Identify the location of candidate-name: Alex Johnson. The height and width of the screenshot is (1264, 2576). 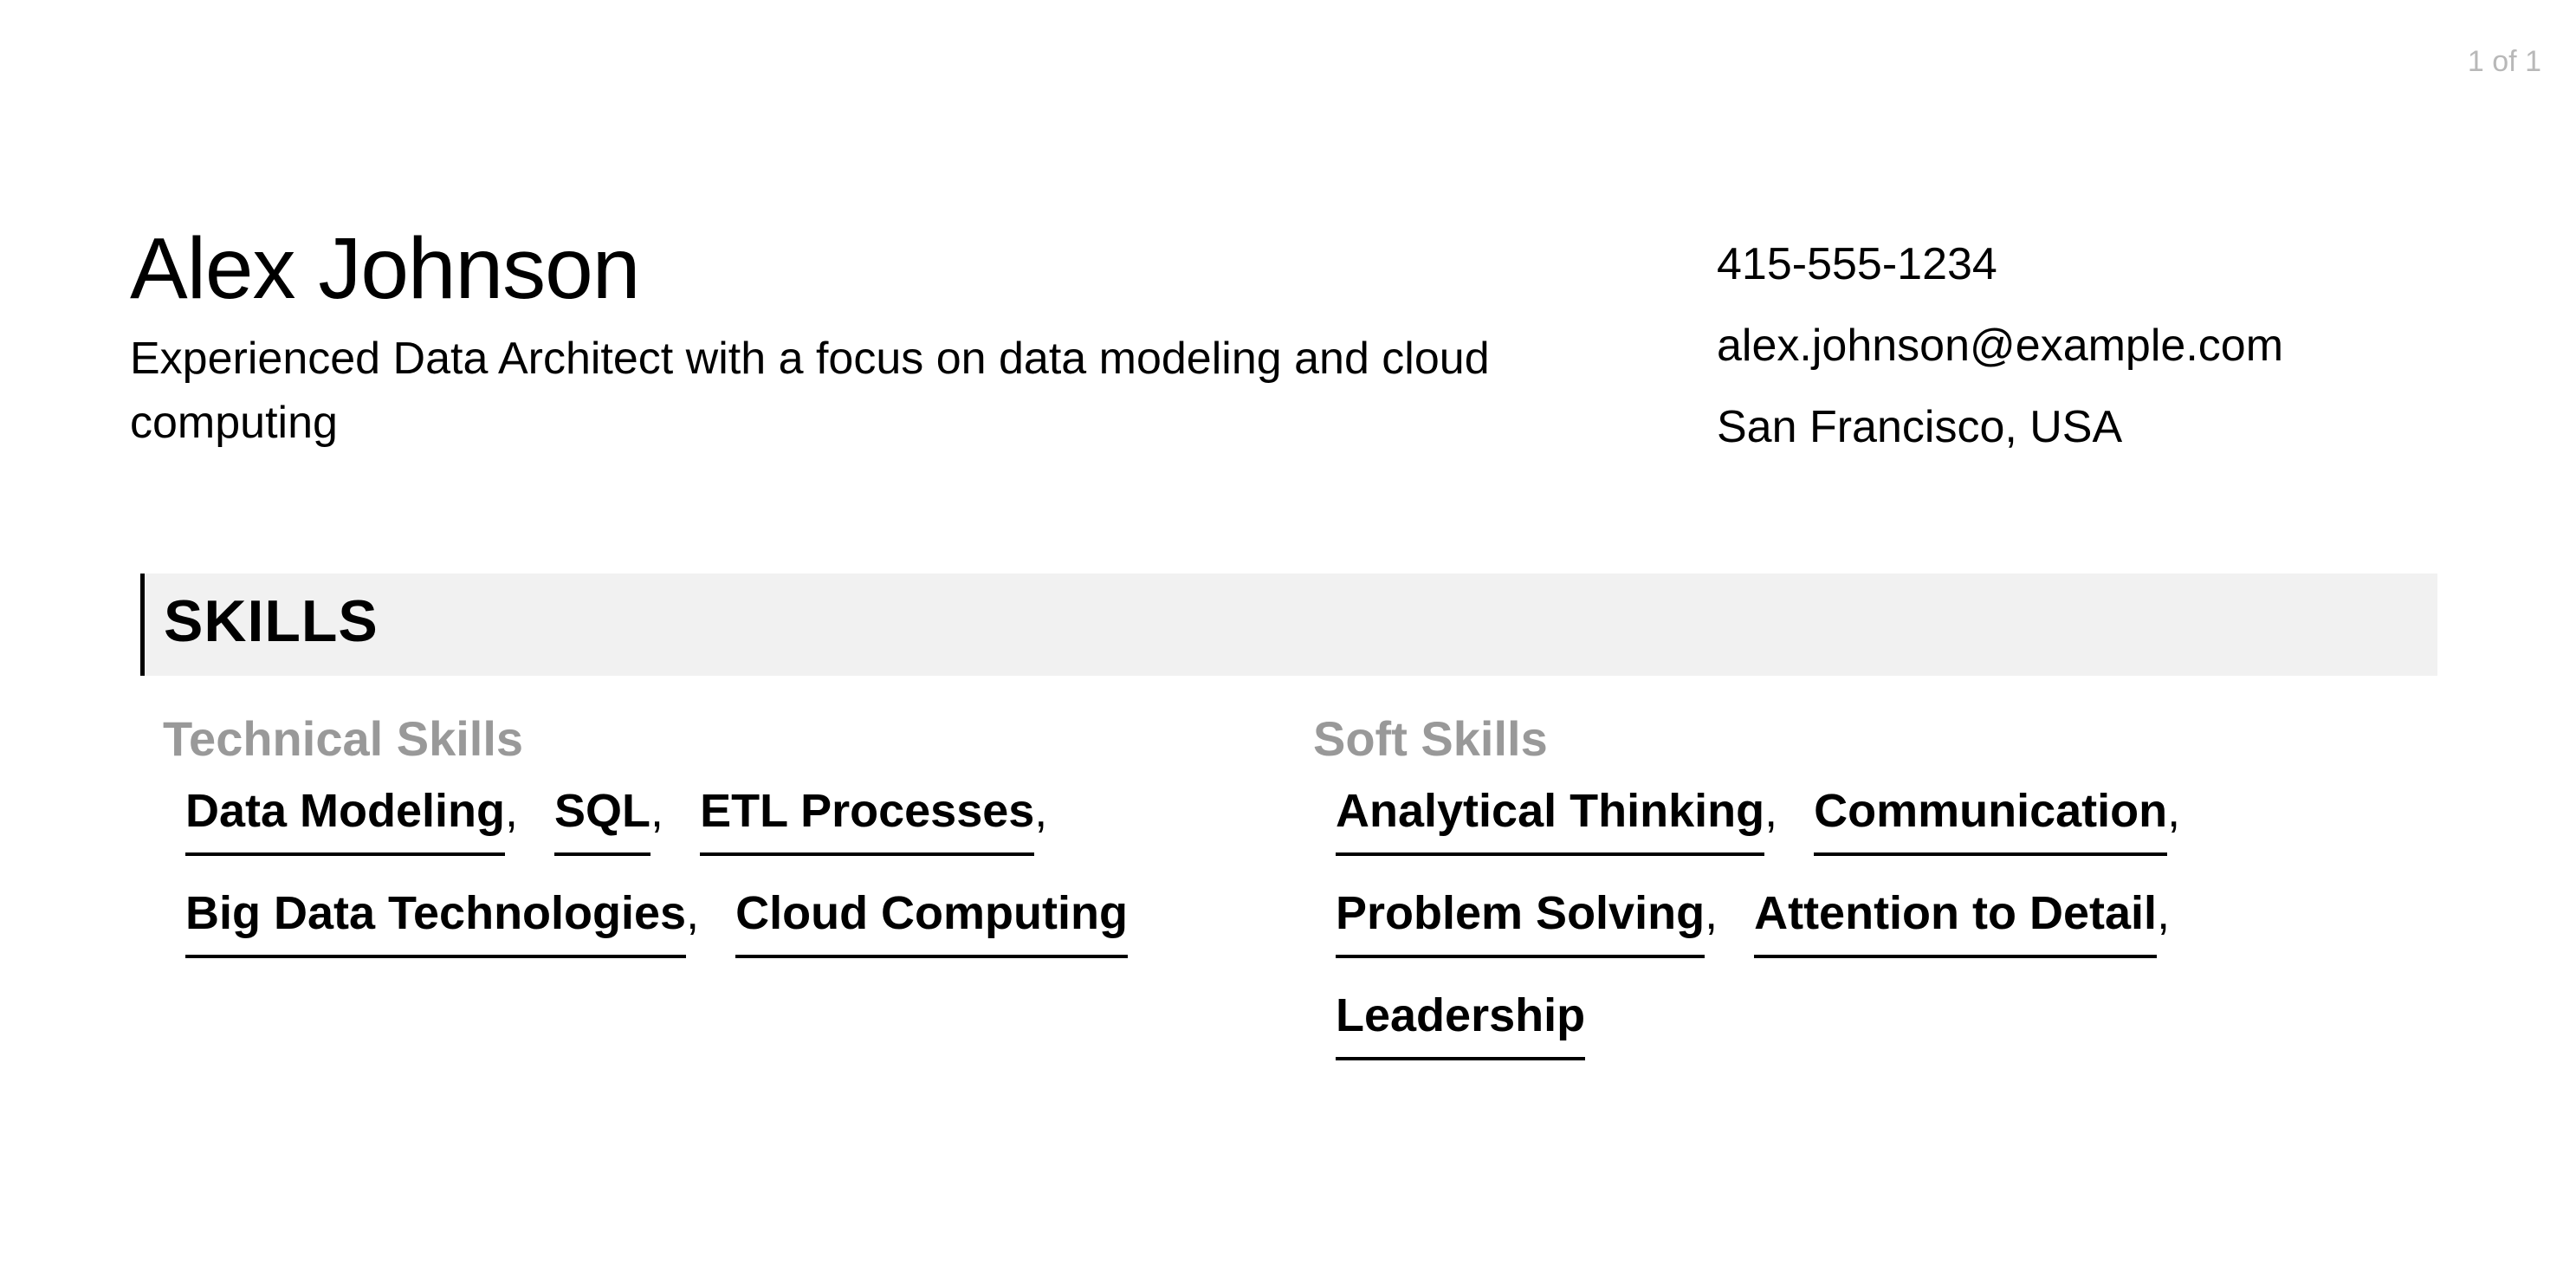
(385, 269).